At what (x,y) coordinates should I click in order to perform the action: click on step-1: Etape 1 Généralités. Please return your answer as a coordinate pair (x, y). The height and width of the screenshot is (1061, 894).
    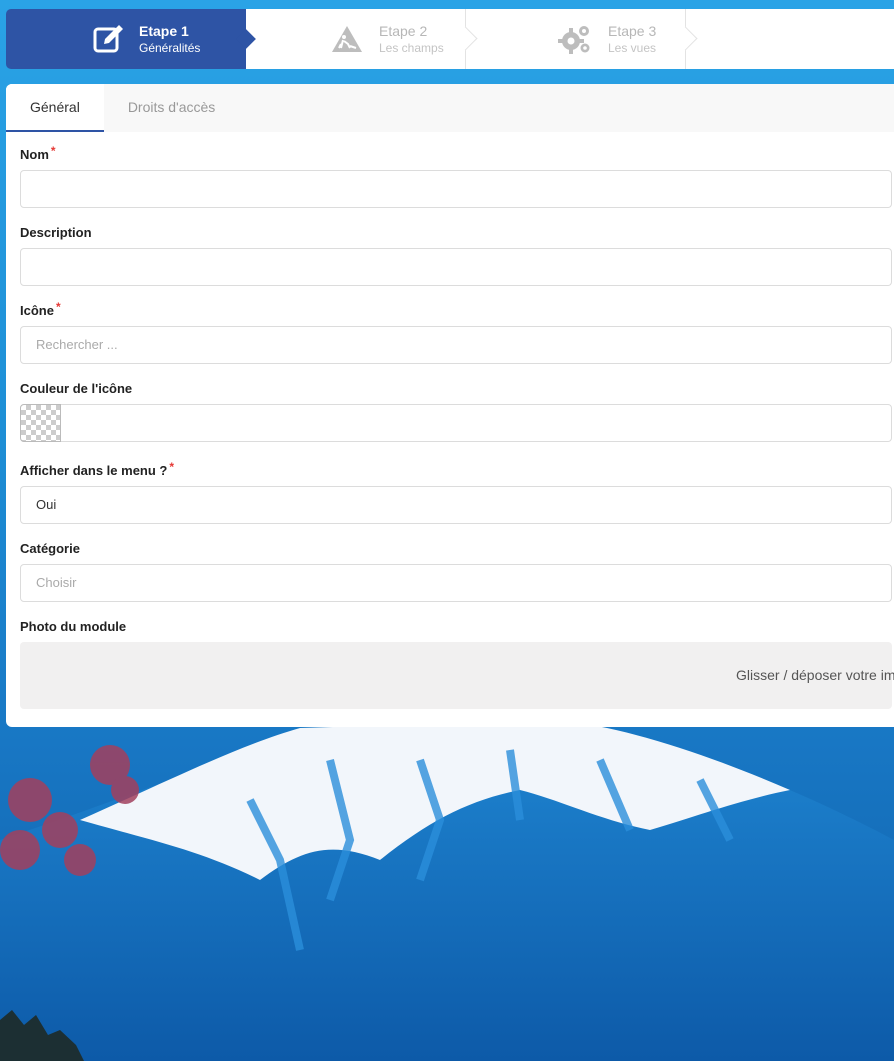
    Looking at the image, I should click on (126, 39).